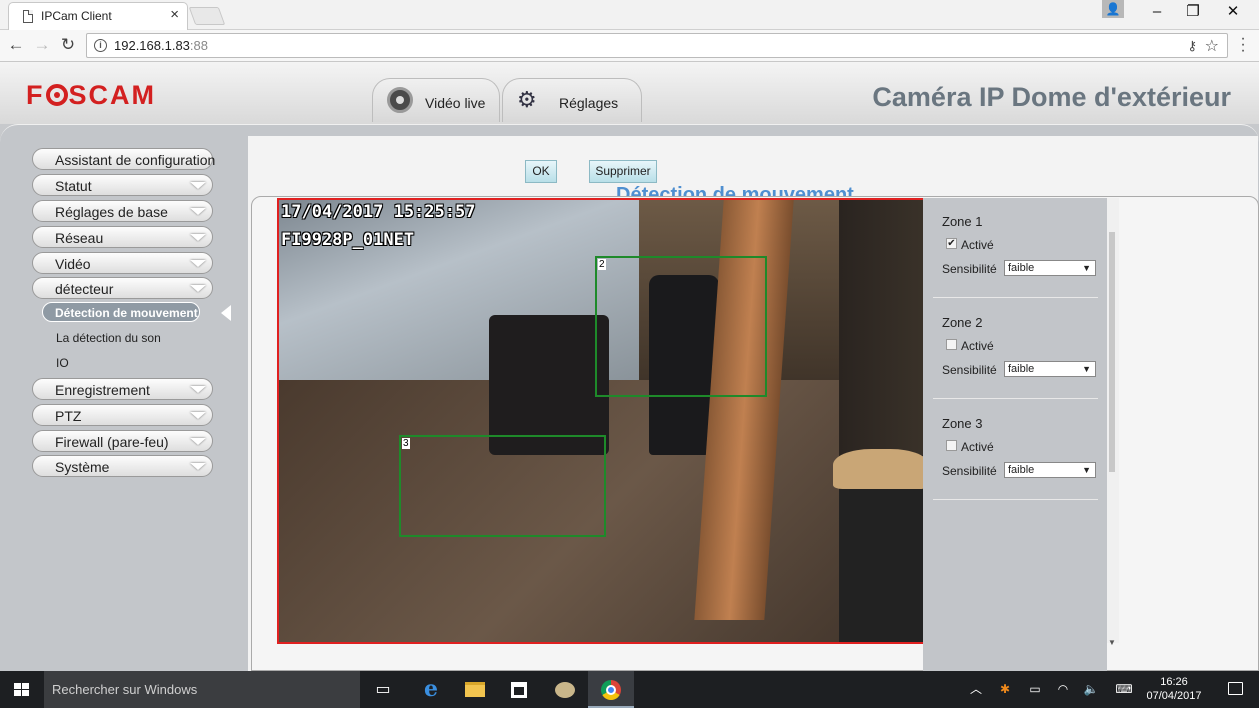  Describe the element at coordinates (1212, 46) in the screenshot. I see `bookmark-star-icon: ☆` at that location.